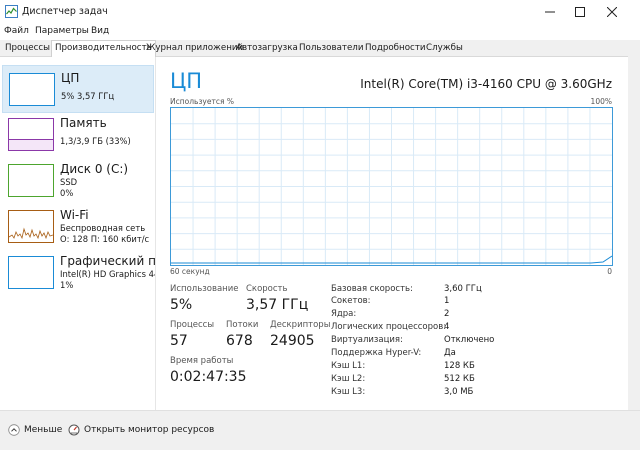  Describe the element at coordinates (351, 301) in the screenshot. I see `prop-label-sockets: Сокетов:` at that location.